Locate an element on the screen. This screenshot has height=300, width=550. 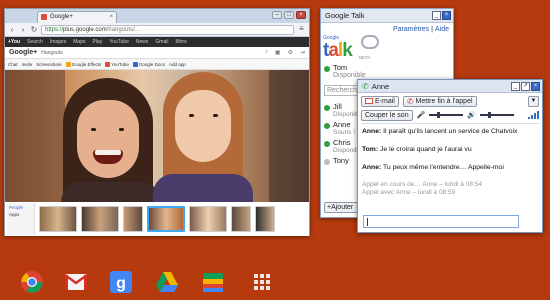
end-call-button: ✆ Mettre fin à l'appel is located at coordinates (439, 101).